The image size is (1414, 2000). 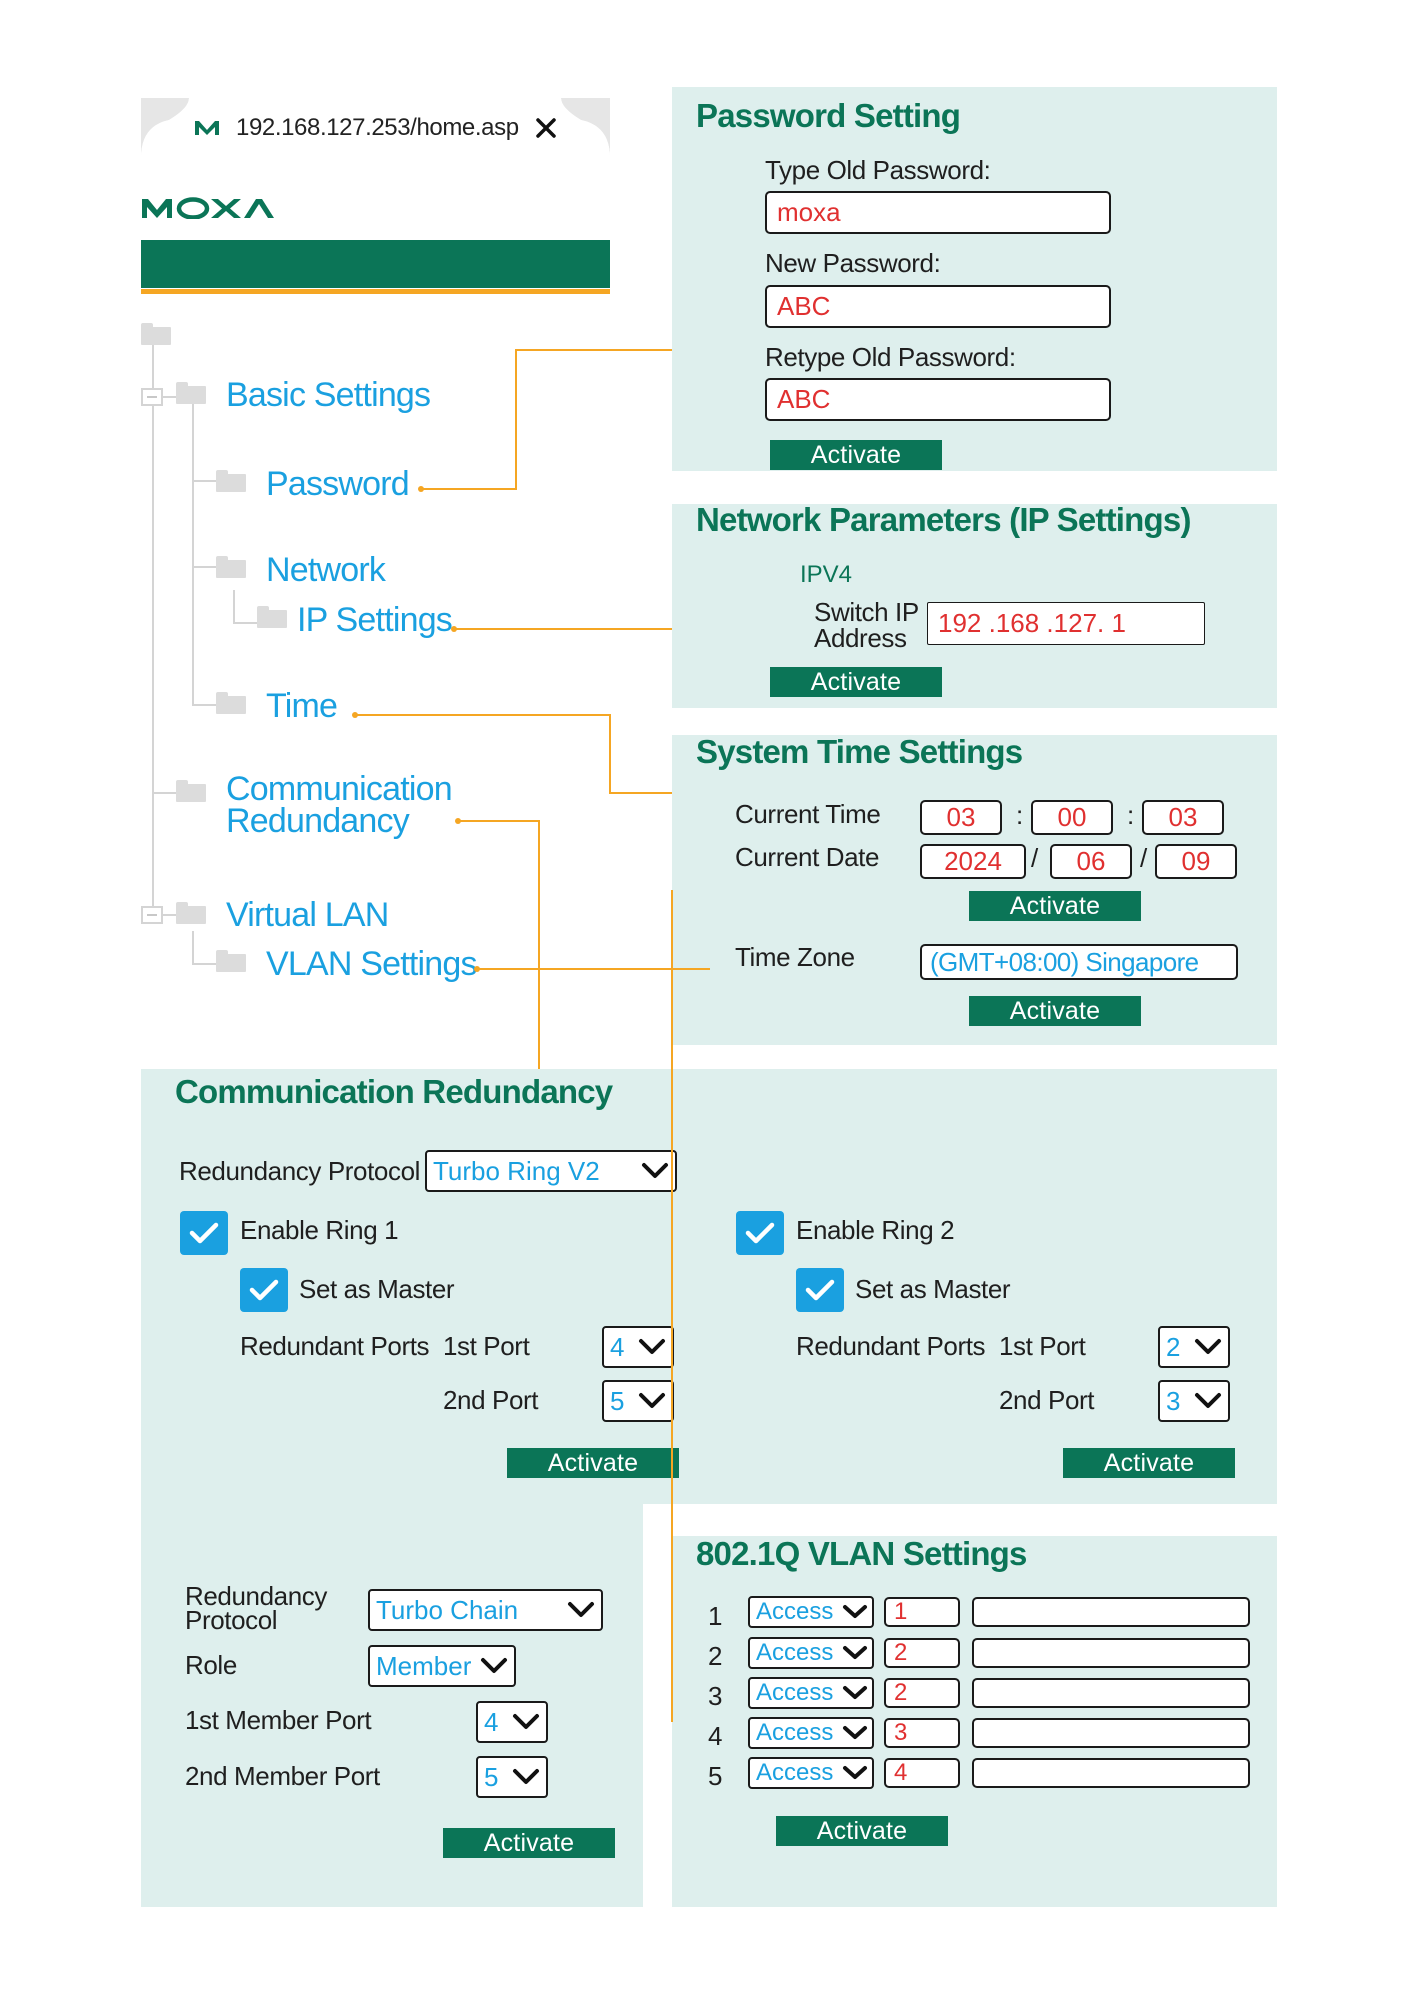 What do you see at coordinates (156, 334) in the screenshot?
I see `root-folder-icon` at bounding box center [156, 334].